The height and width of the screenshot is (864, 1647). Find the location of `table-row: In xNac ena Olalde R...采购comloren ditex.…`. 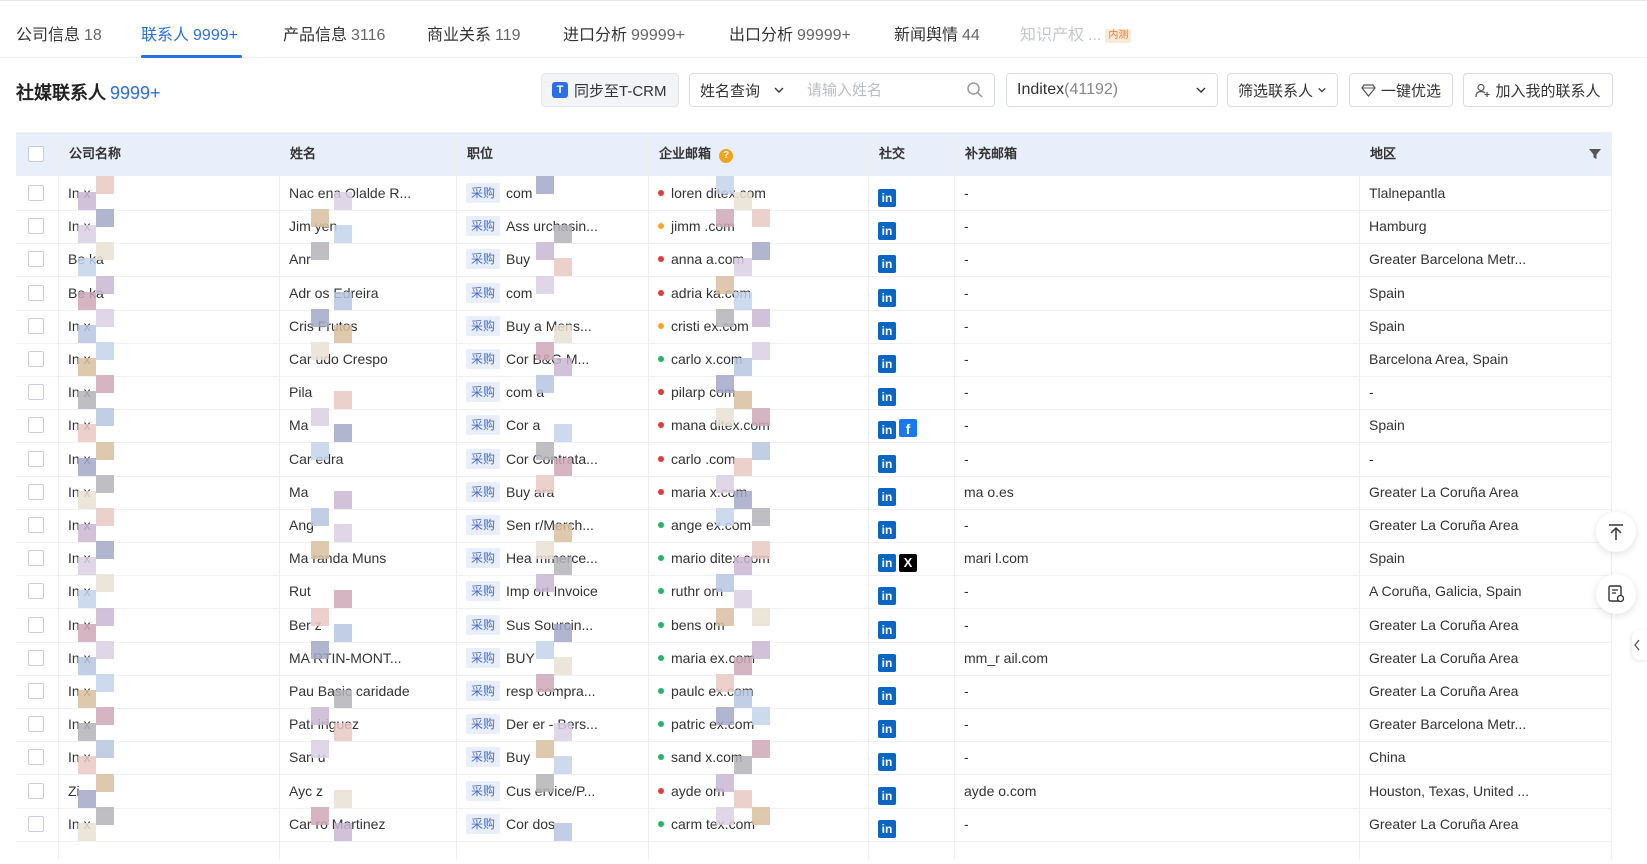

table-row: In xNac ena Olalde R...采购comloren ditex.… is located at coordinates (814, 193).